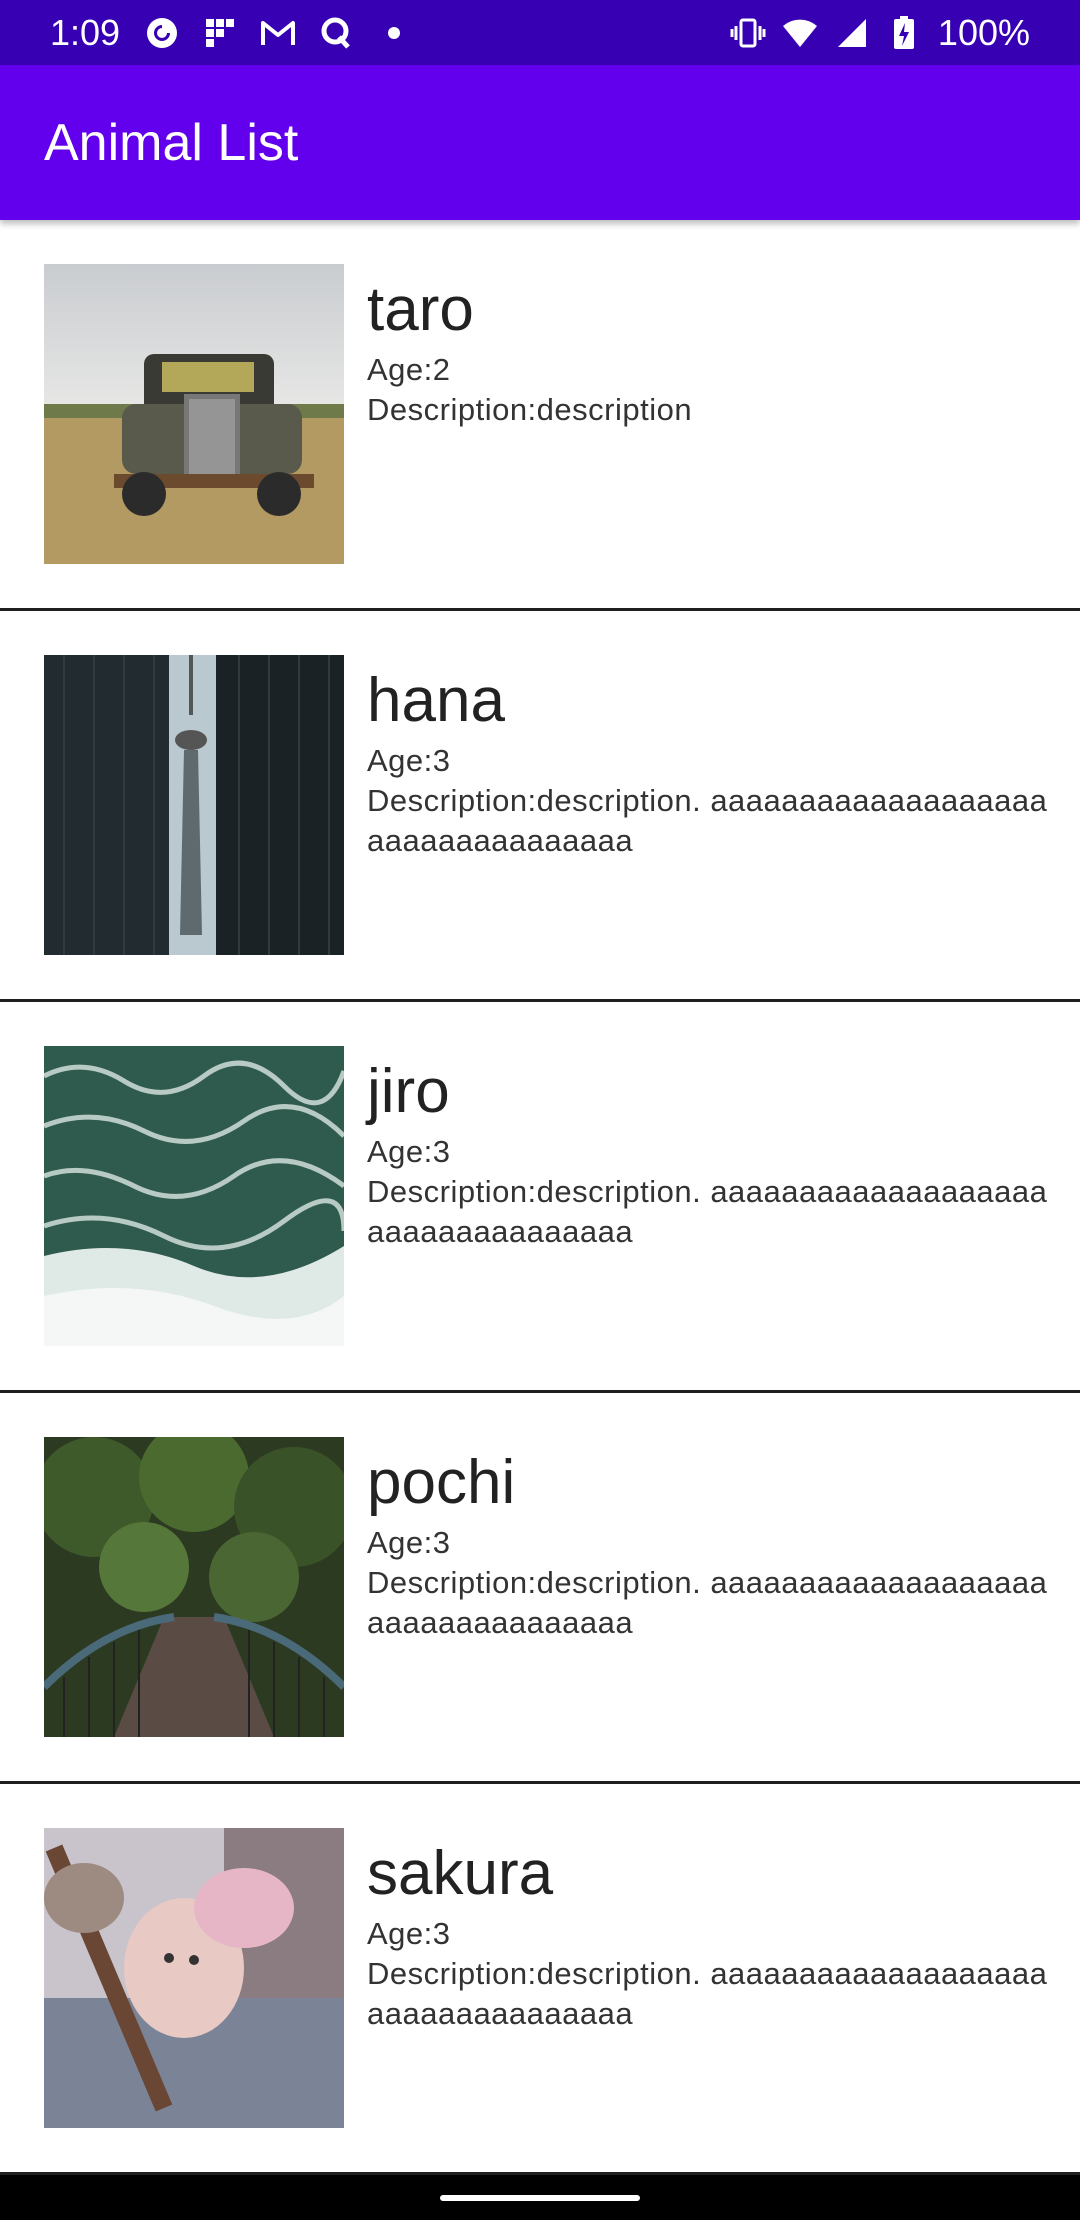 The image size is (1080, 2220). Describe the element at coordinates (983, 32) in the screenshot. I see `battery-percent: 100%` at that location.